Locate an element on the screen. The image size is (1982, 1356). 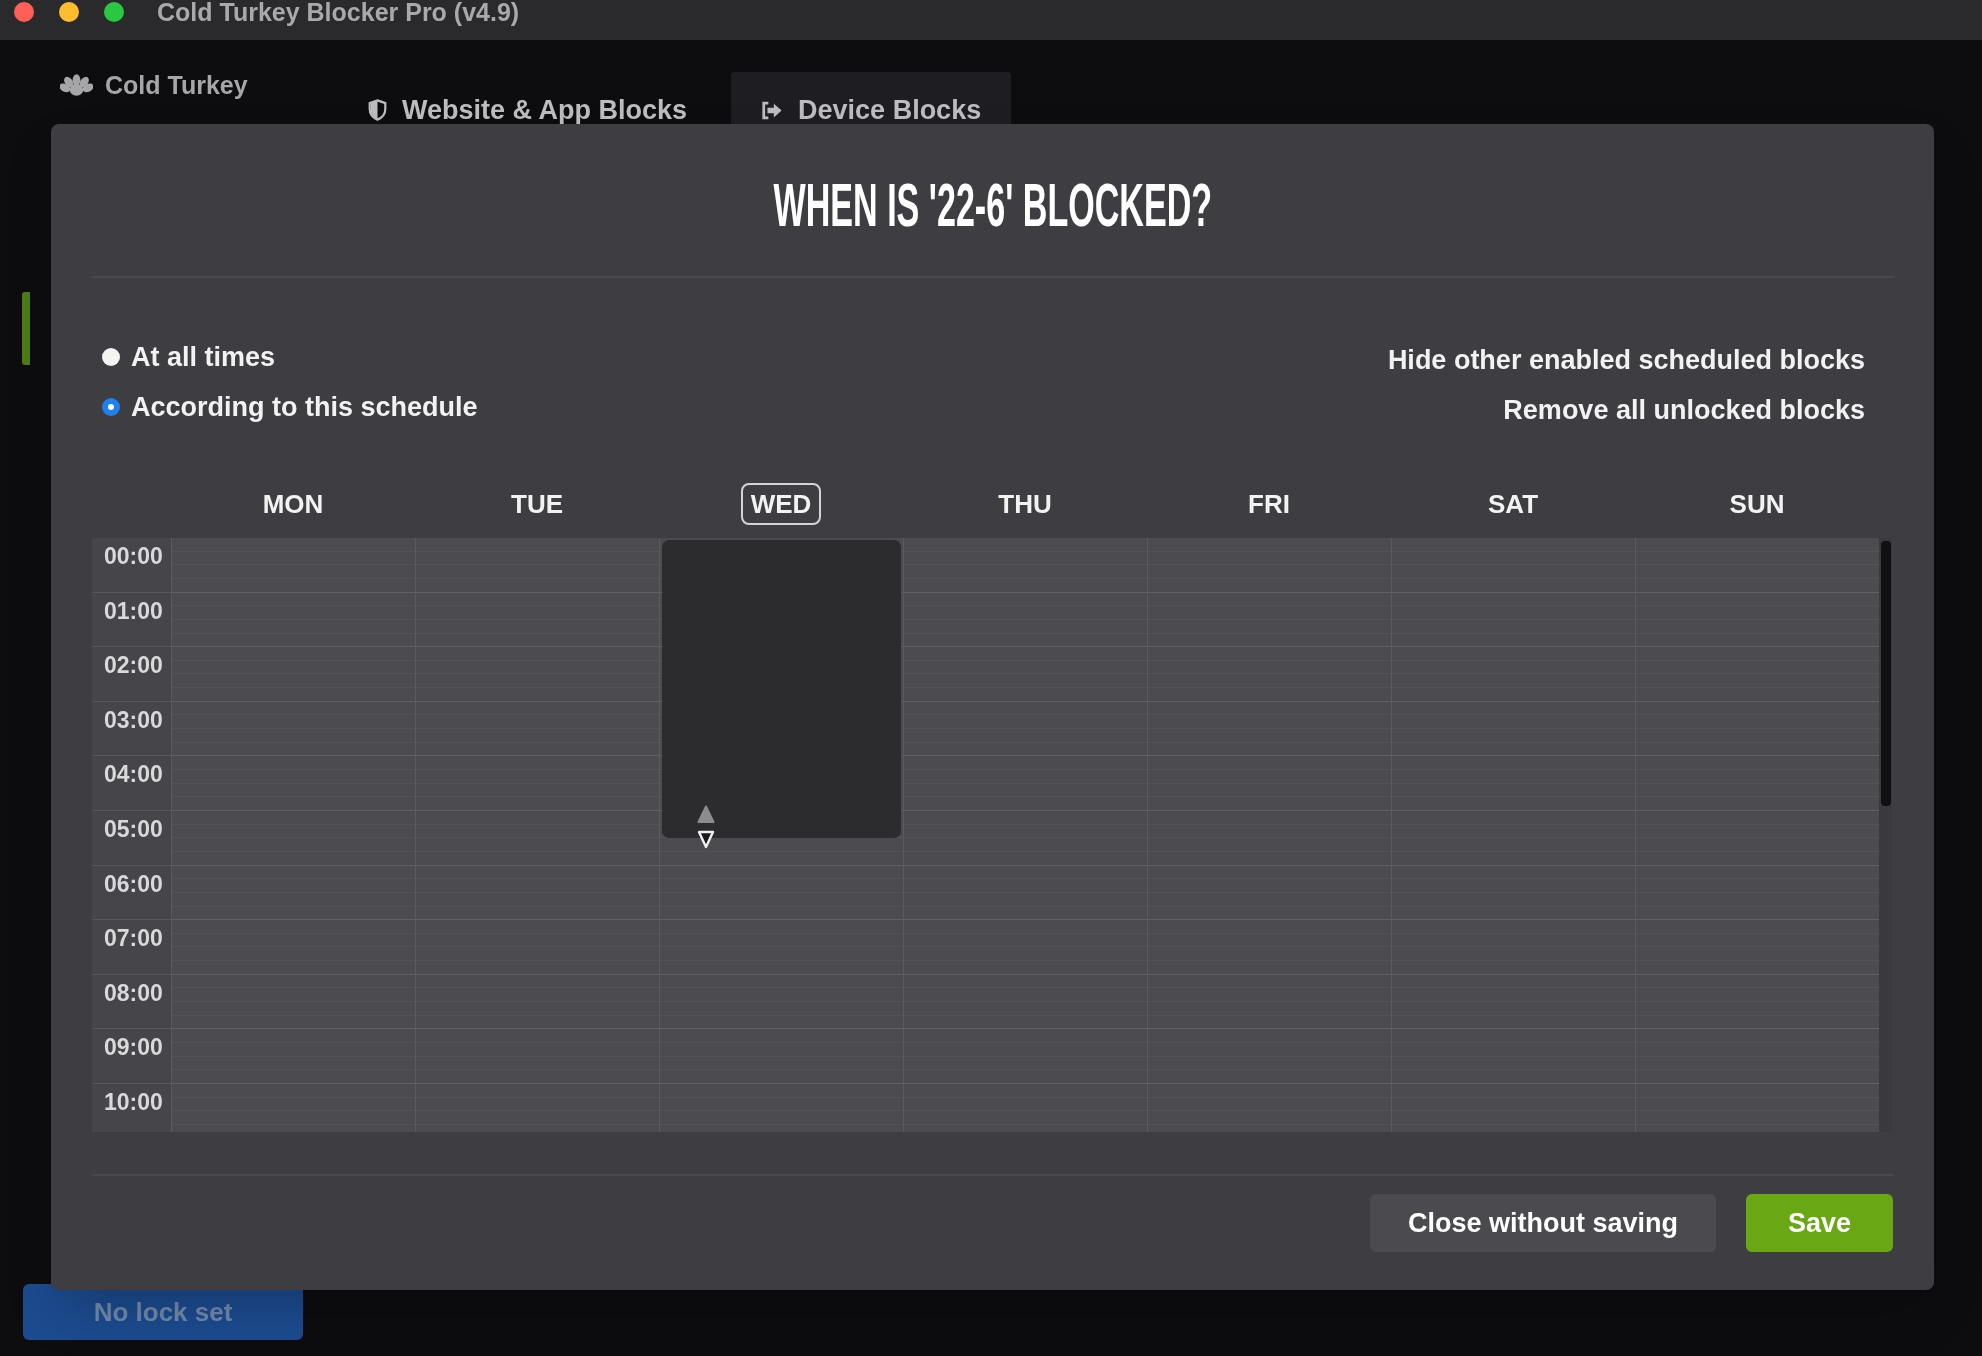
shield-icon is located at coordinates (377, 110).